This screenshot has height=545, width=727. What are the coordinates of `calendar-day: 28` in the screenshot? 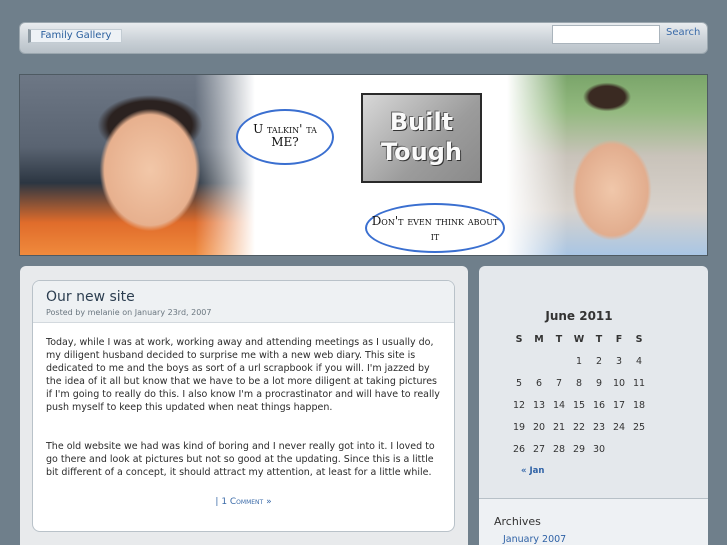 It's located at (559, 449).